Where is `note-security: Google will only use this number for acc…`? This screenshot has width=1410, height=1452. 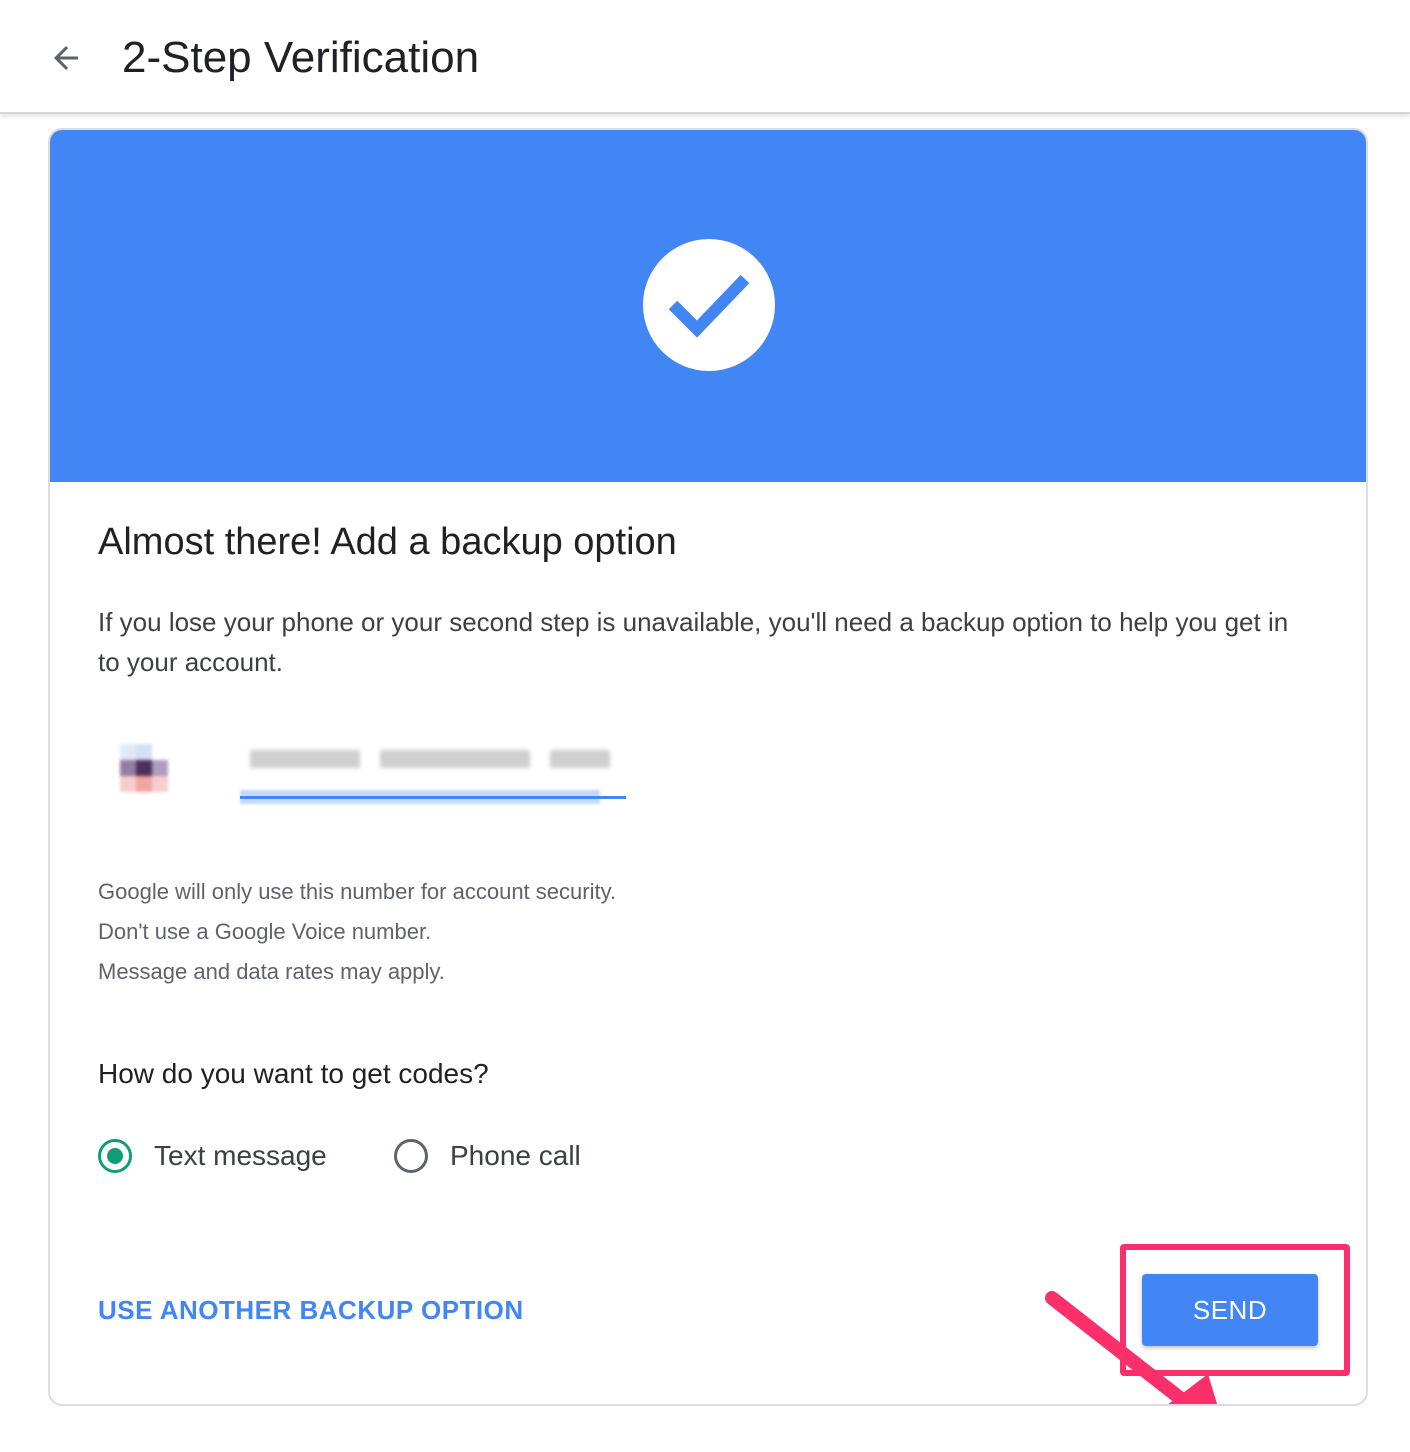
note-security: Google will only use this number for acc… is located at coordinates (357, 891).